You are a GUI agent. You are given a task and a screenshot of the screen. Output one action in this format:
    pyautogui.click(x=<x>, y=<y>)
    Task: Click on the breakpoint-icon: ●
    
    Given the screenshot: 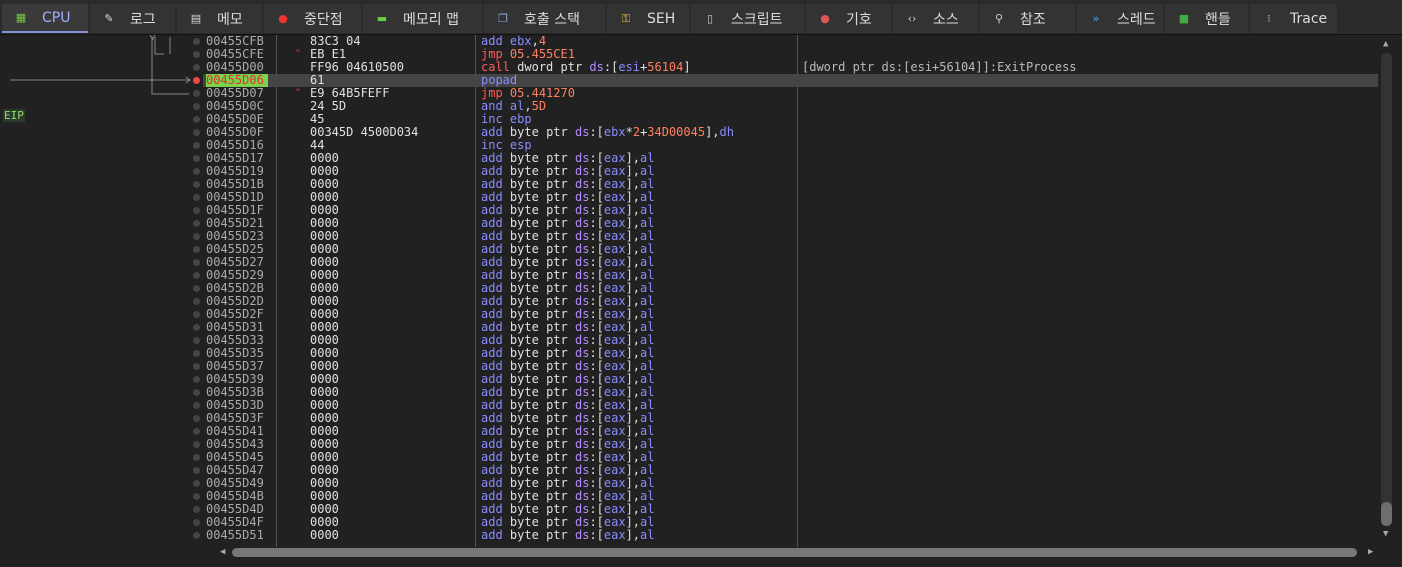 What is the action you would take?
    pyautogui.click(x=283, y=18)
    